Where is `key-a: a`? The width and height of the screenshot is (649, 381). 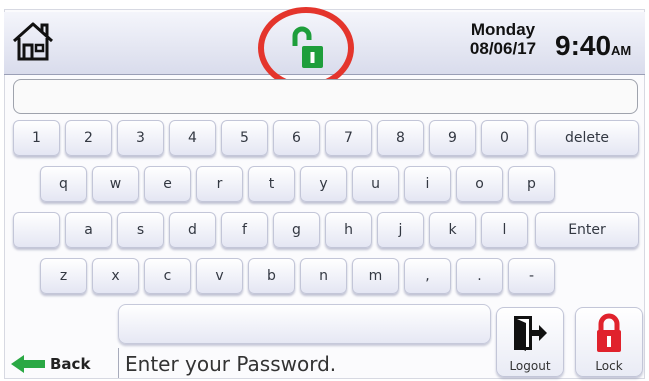 key-a: a is located at coordinates (88, 230).